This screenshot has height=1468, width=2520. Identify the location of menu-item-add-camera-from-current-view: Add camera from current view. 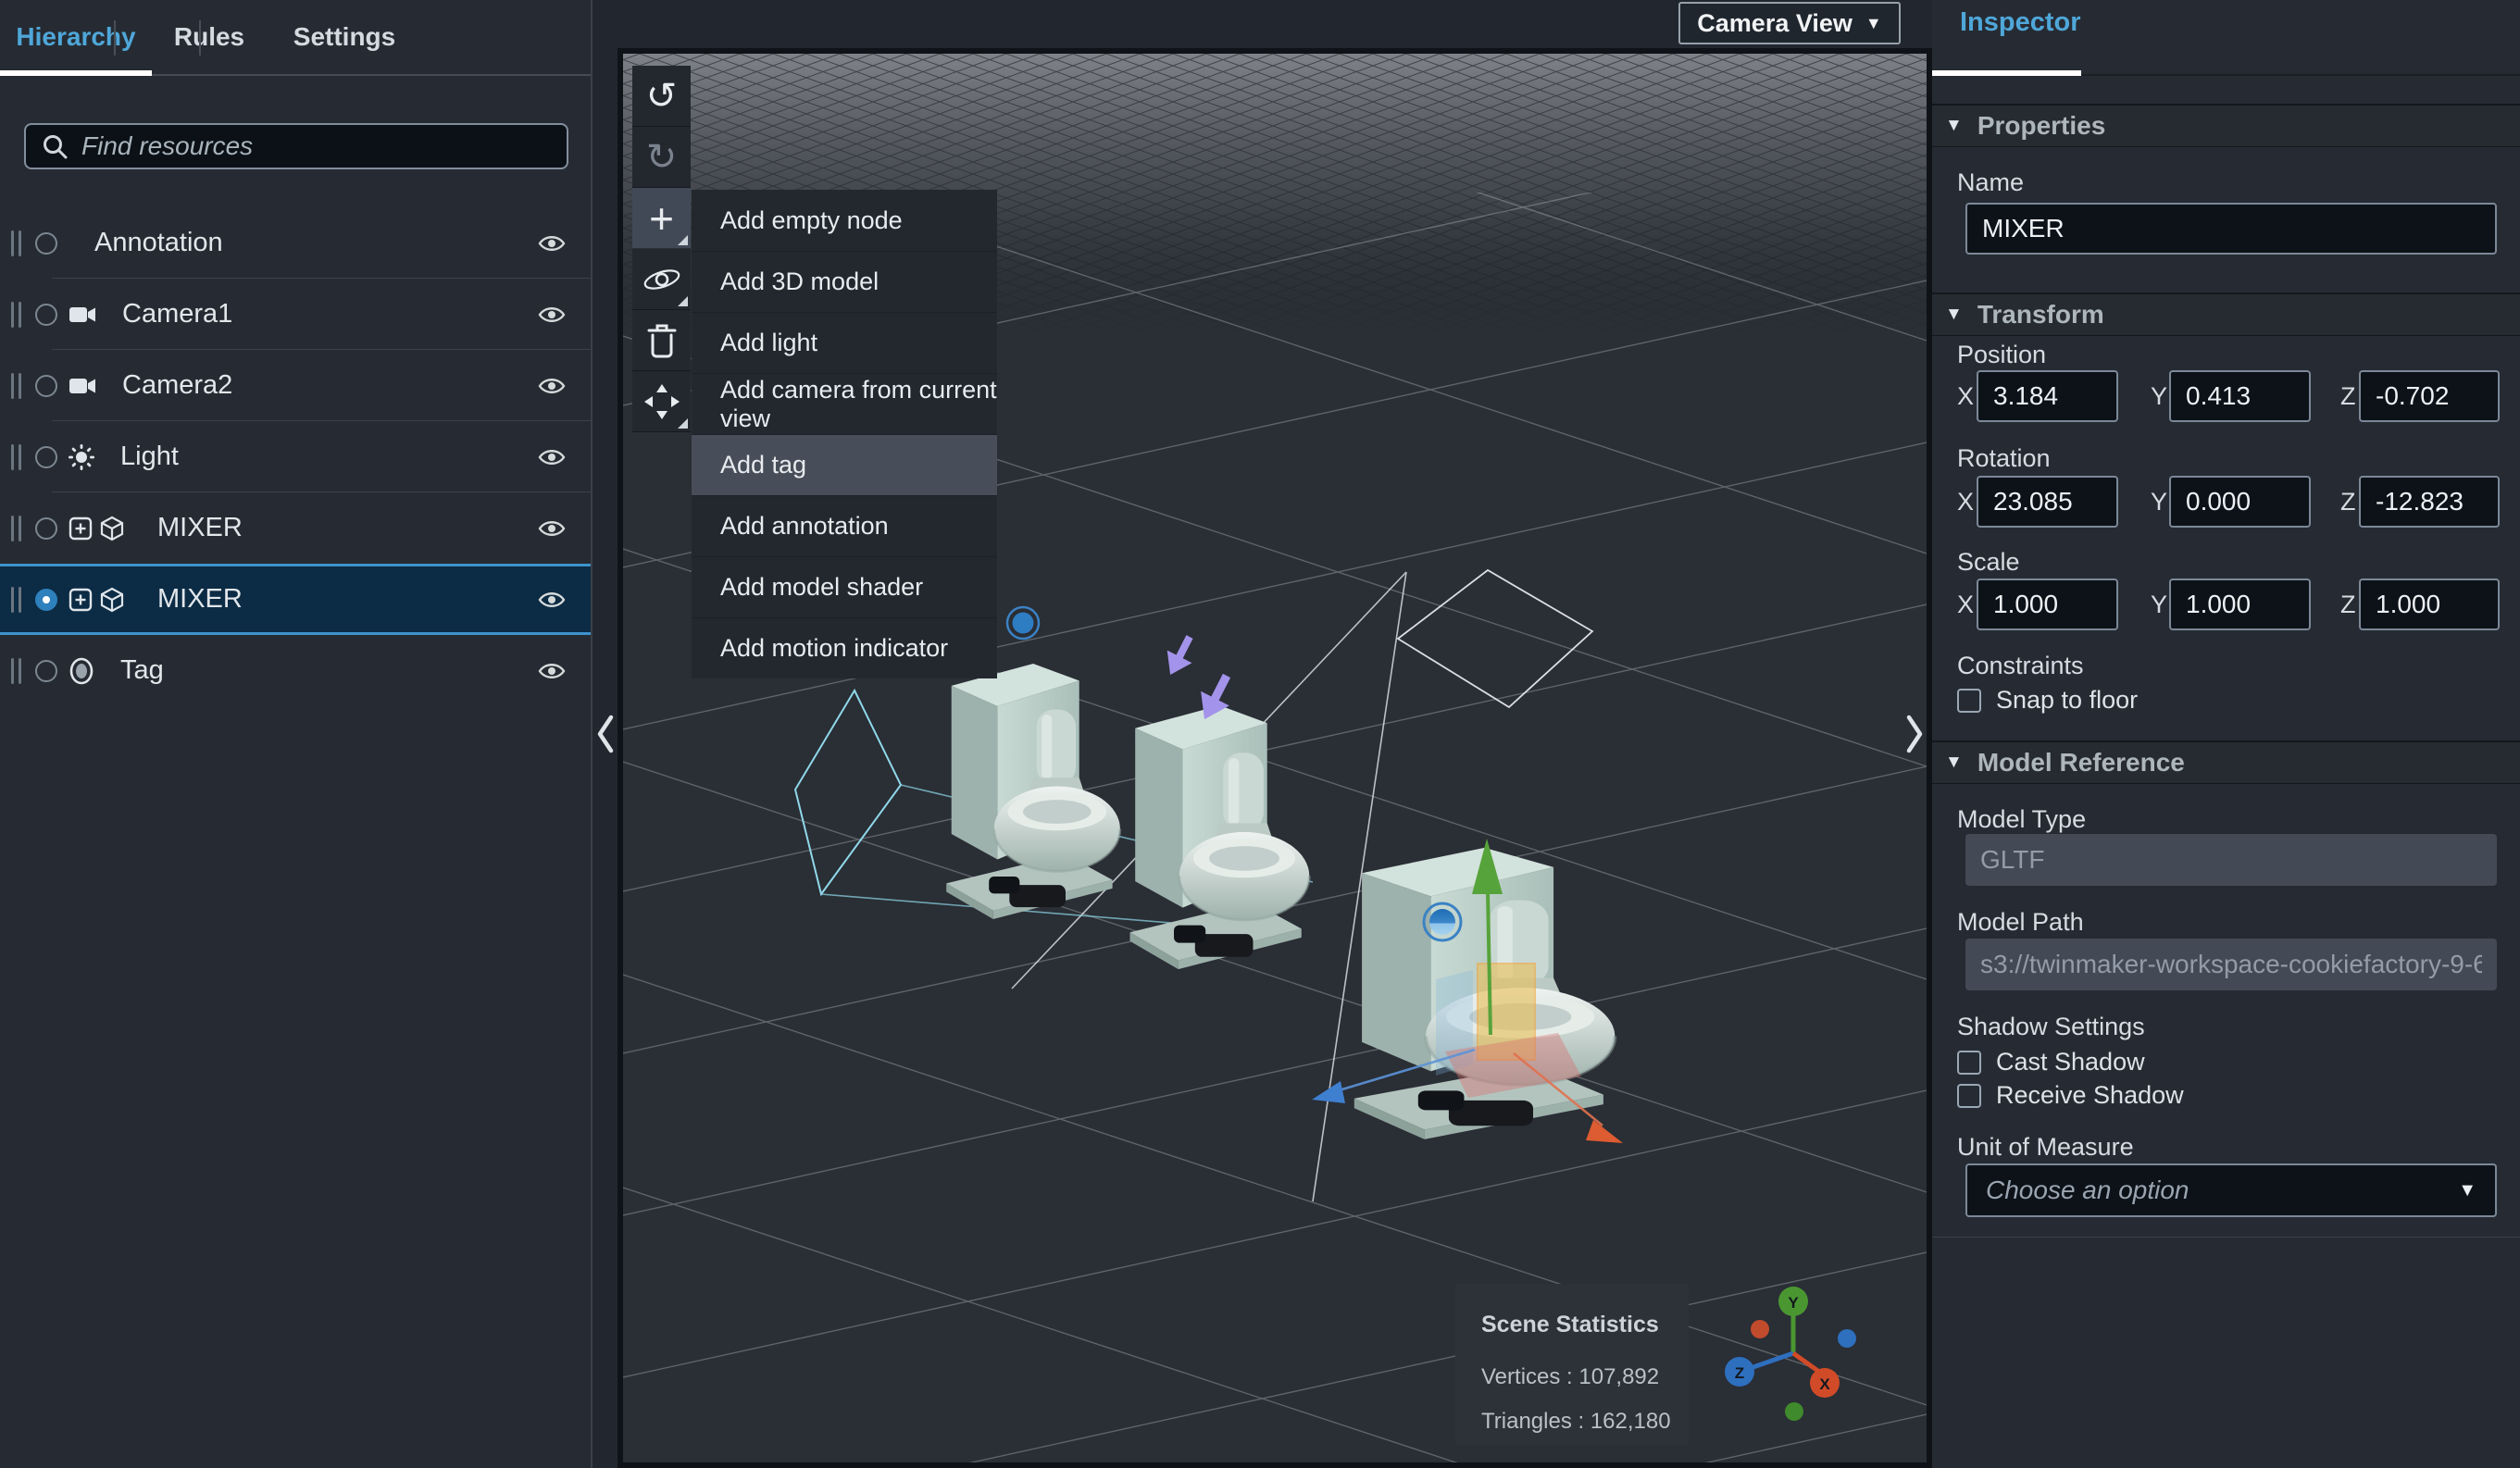
(844, 403).